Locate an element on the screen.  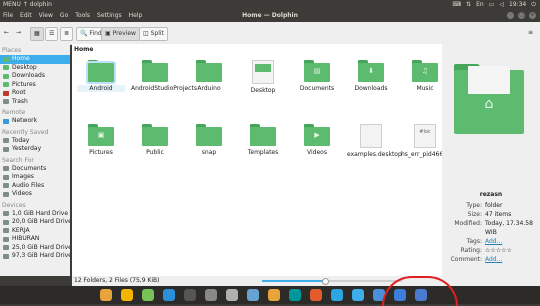
places-item: KERJA is located at coordinates (35, 231).